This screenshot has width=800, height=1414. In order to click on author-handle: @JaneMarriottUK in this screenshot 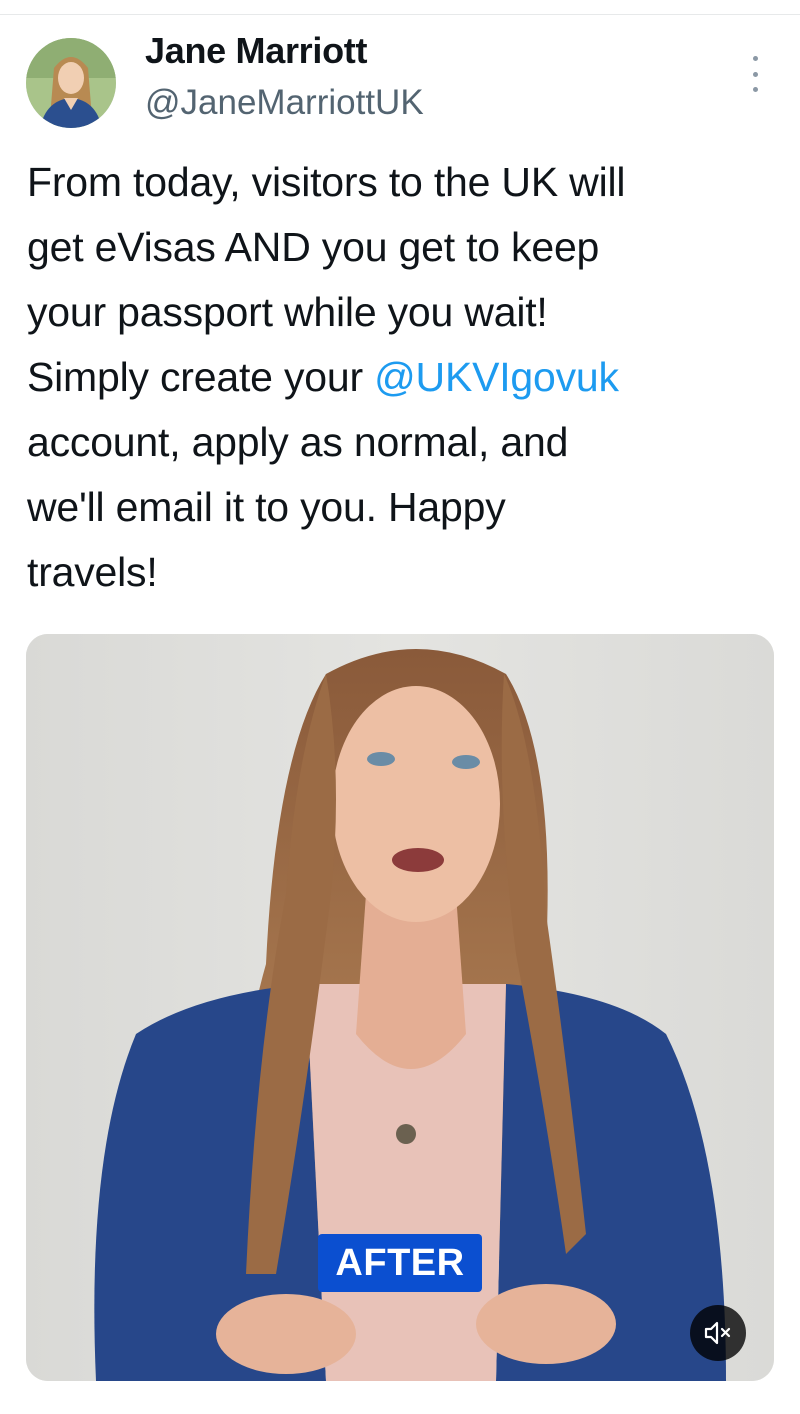, I will do `click(284, 103)`.